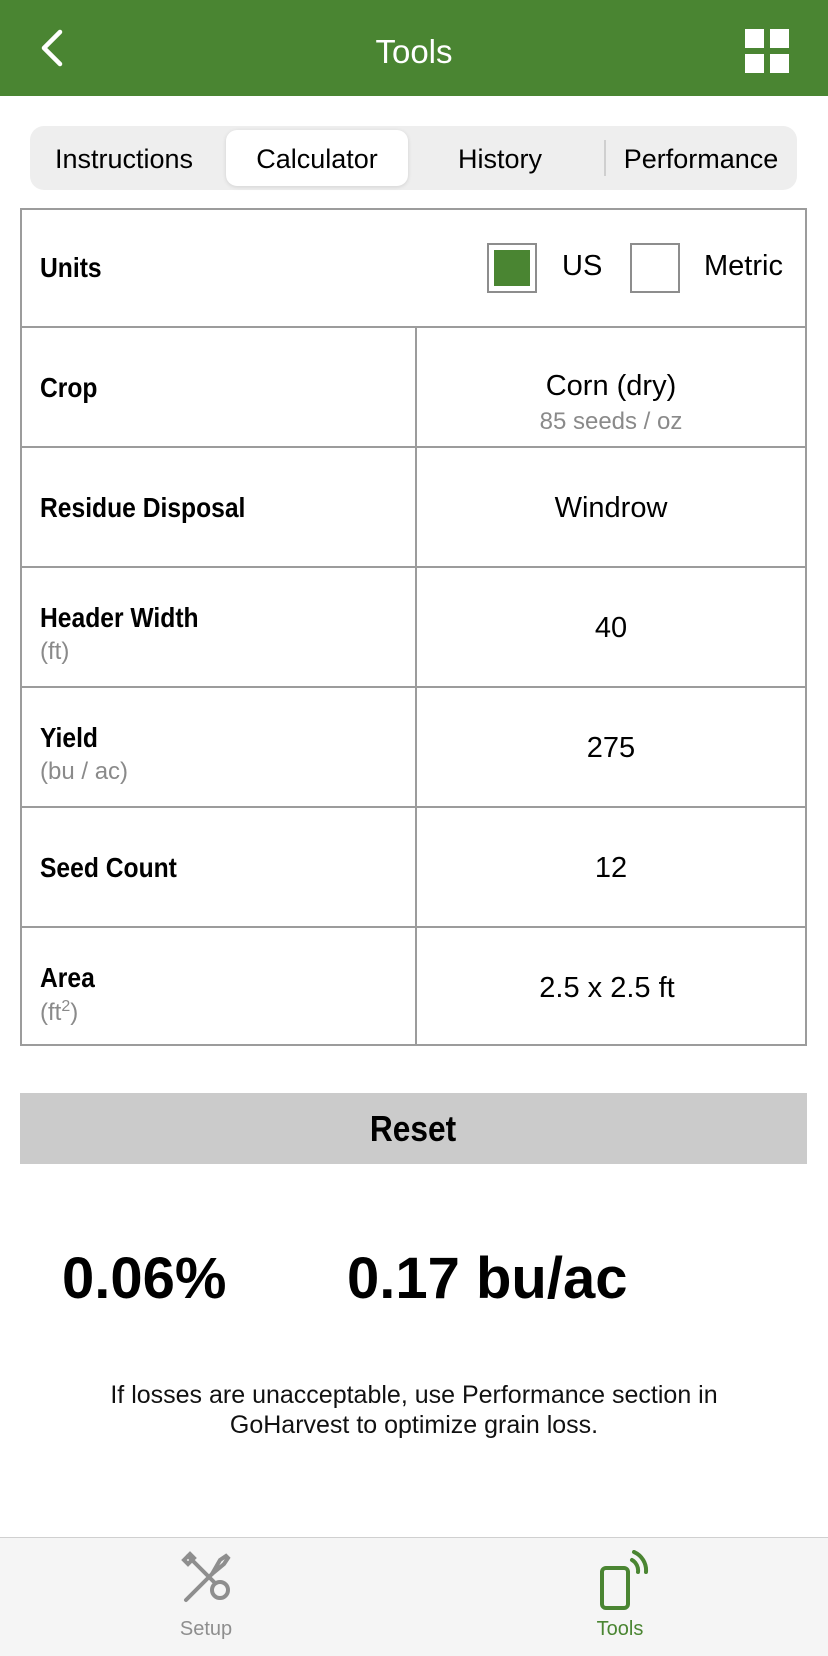 This screenshot has width=828, height=1656. Describe the element at coordinates (413, 508) in the screenshot. I see `residue-row: Residue Disposal Windrow` at that location.